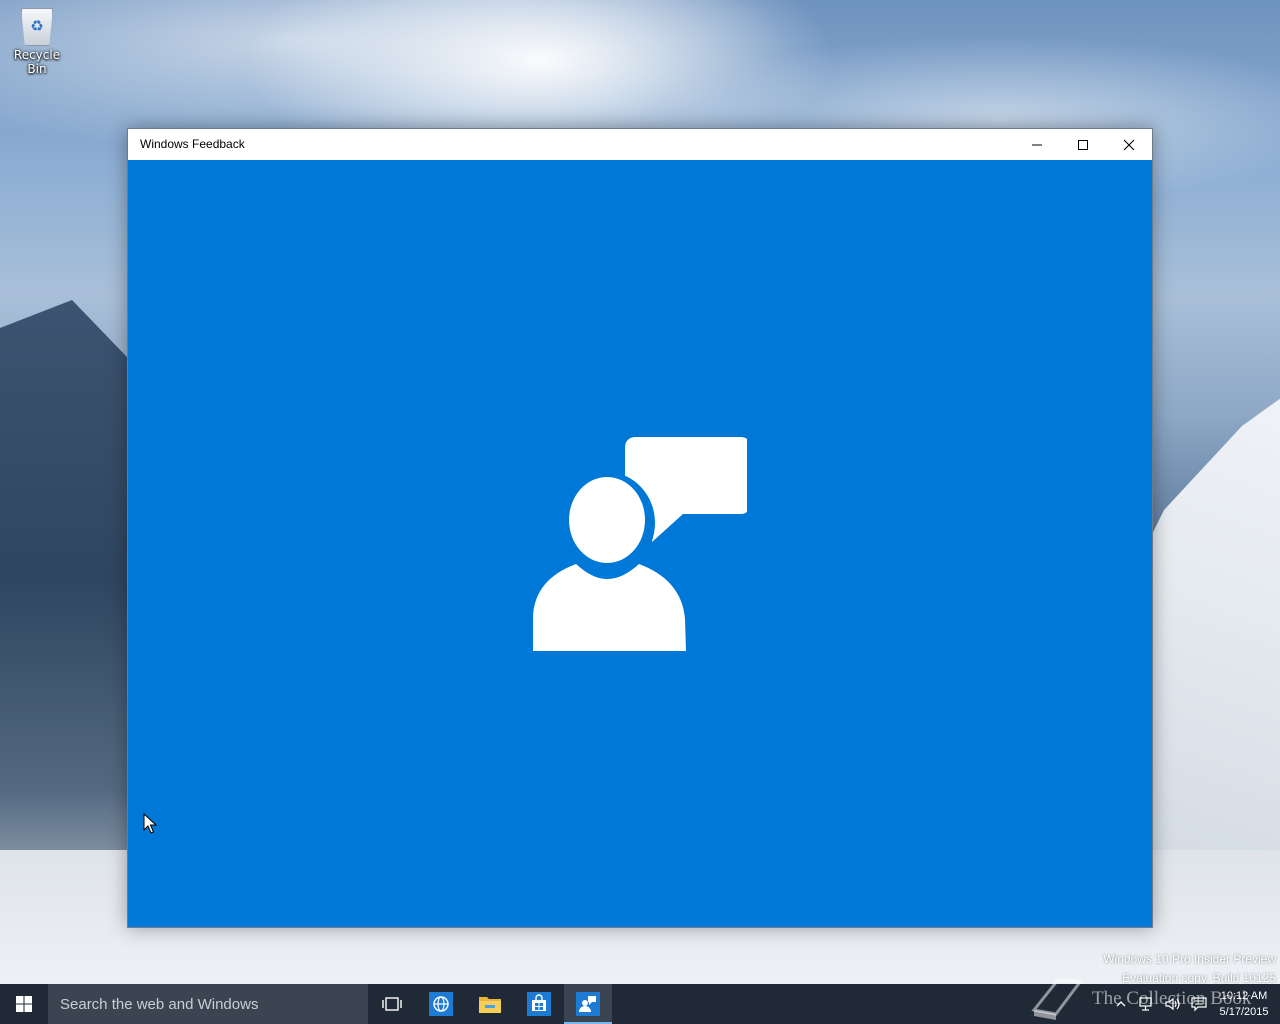 The image size is (1280, 1024). I want to click on action-center-icon, so click(1199, 1004).